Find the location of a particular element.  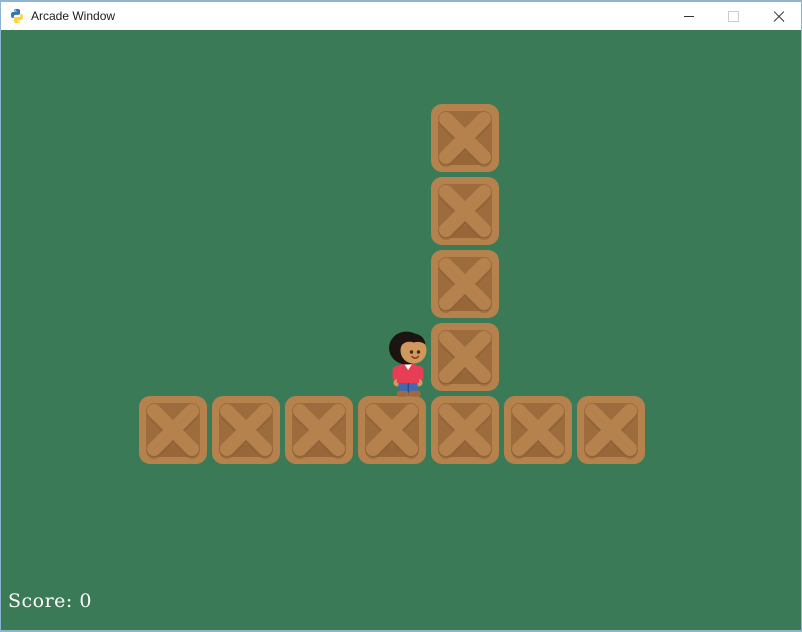

minimize-icon is located at coordinates (688, 16).